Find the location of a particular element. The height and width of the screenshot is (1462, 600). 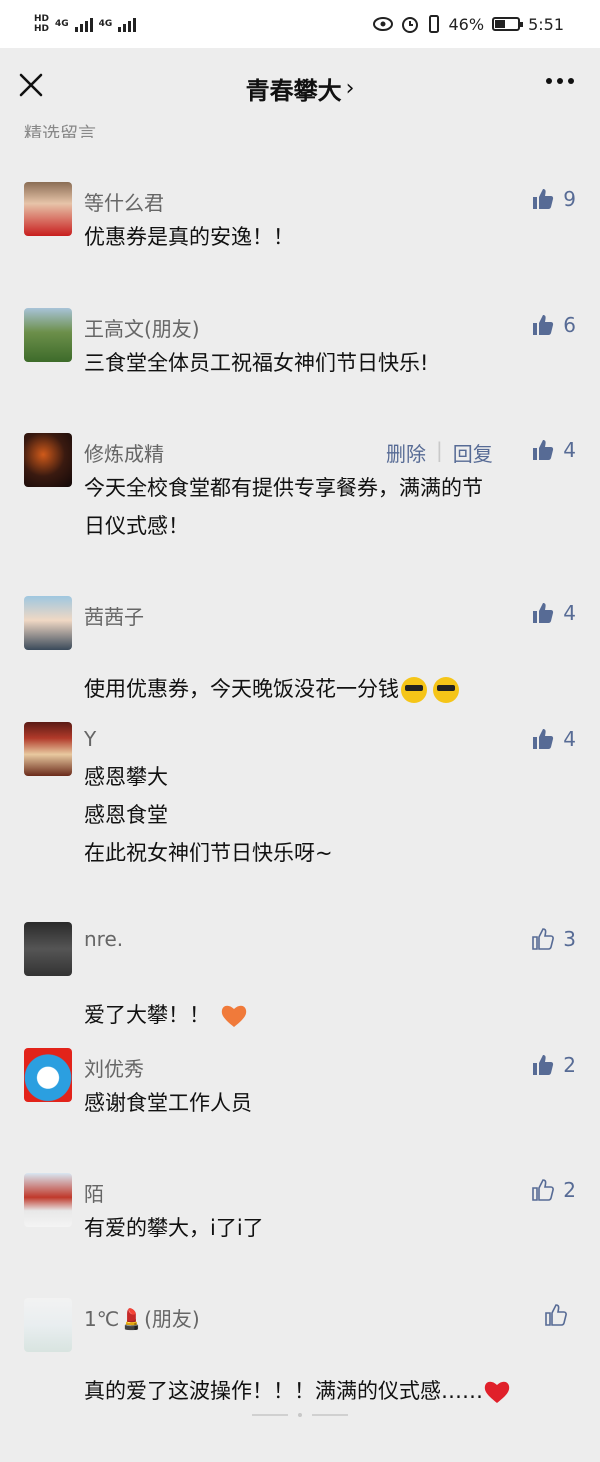

like-count: 6 is located at coordinates (569, 325).